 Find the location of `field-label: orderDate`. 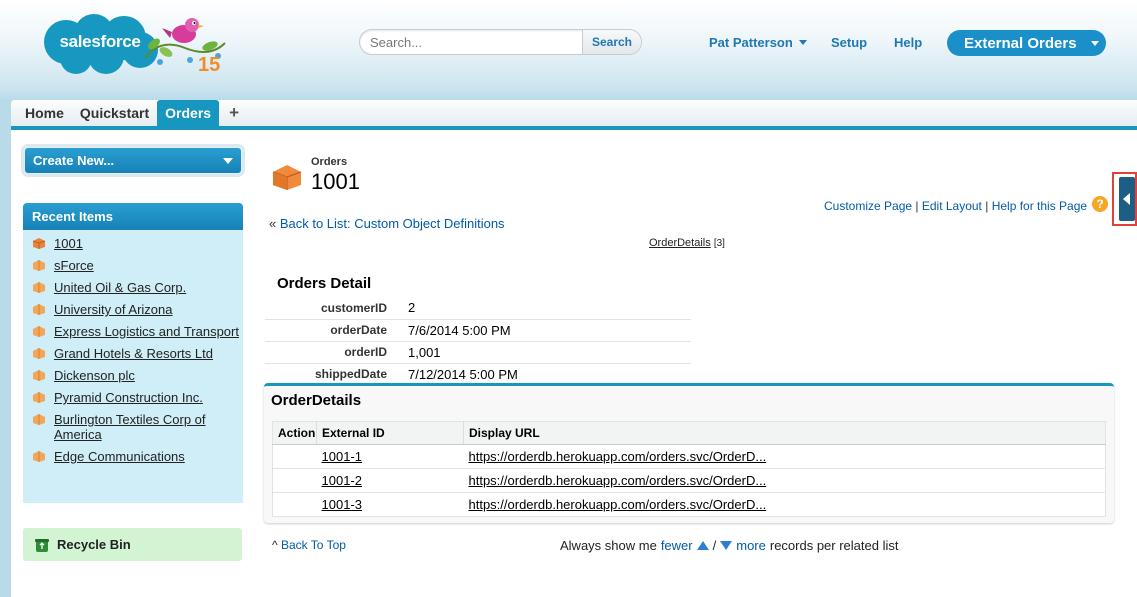

field-label: orderDate is located at coordinates (336, 330).